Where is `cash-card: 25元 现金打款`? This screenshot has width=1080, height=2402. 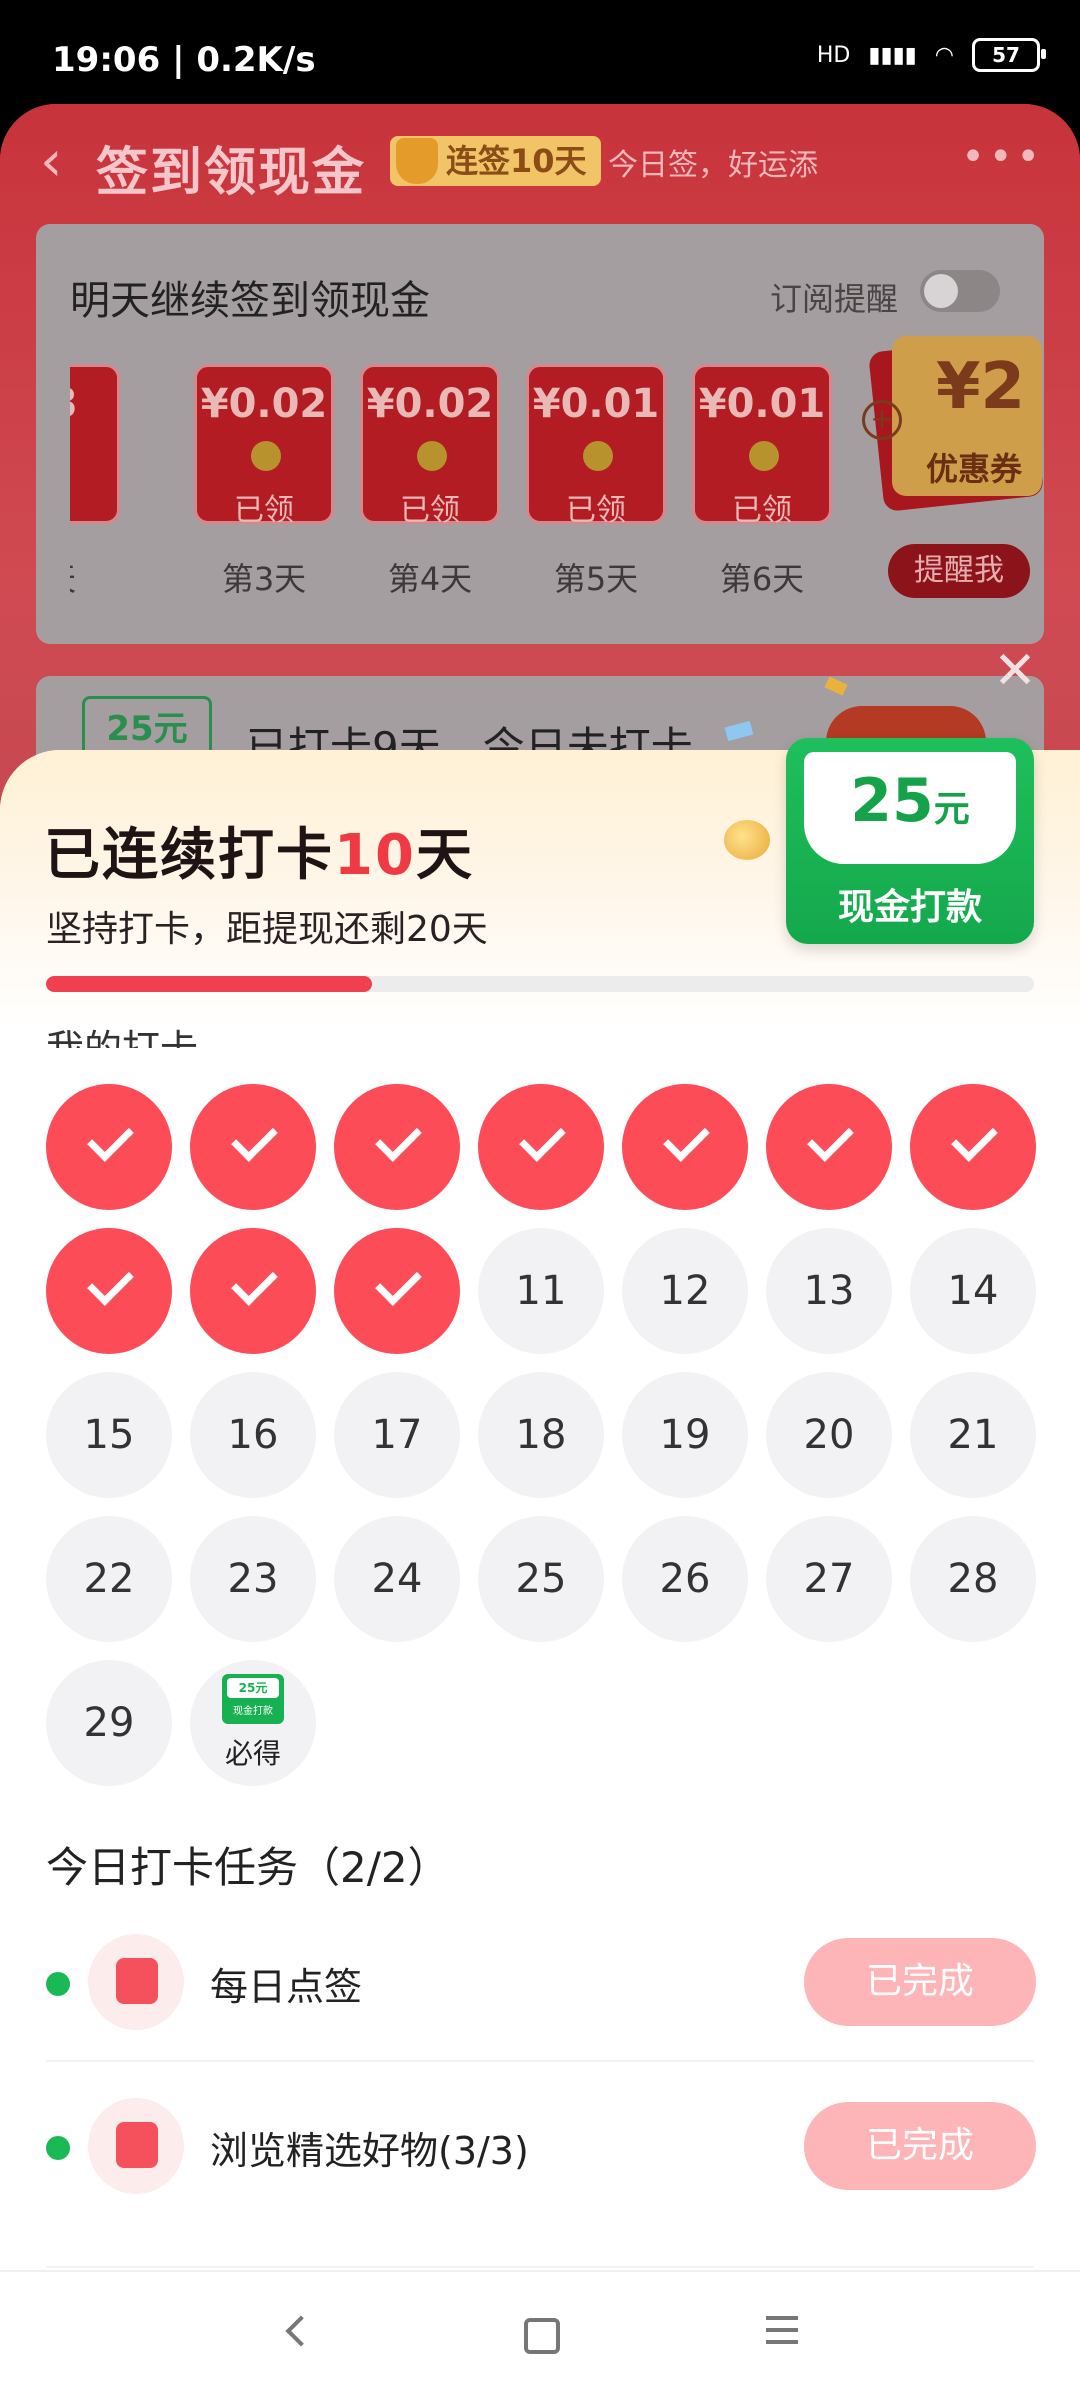 cash-card: 25元 现金打款 is located at coordinates (910, 841).